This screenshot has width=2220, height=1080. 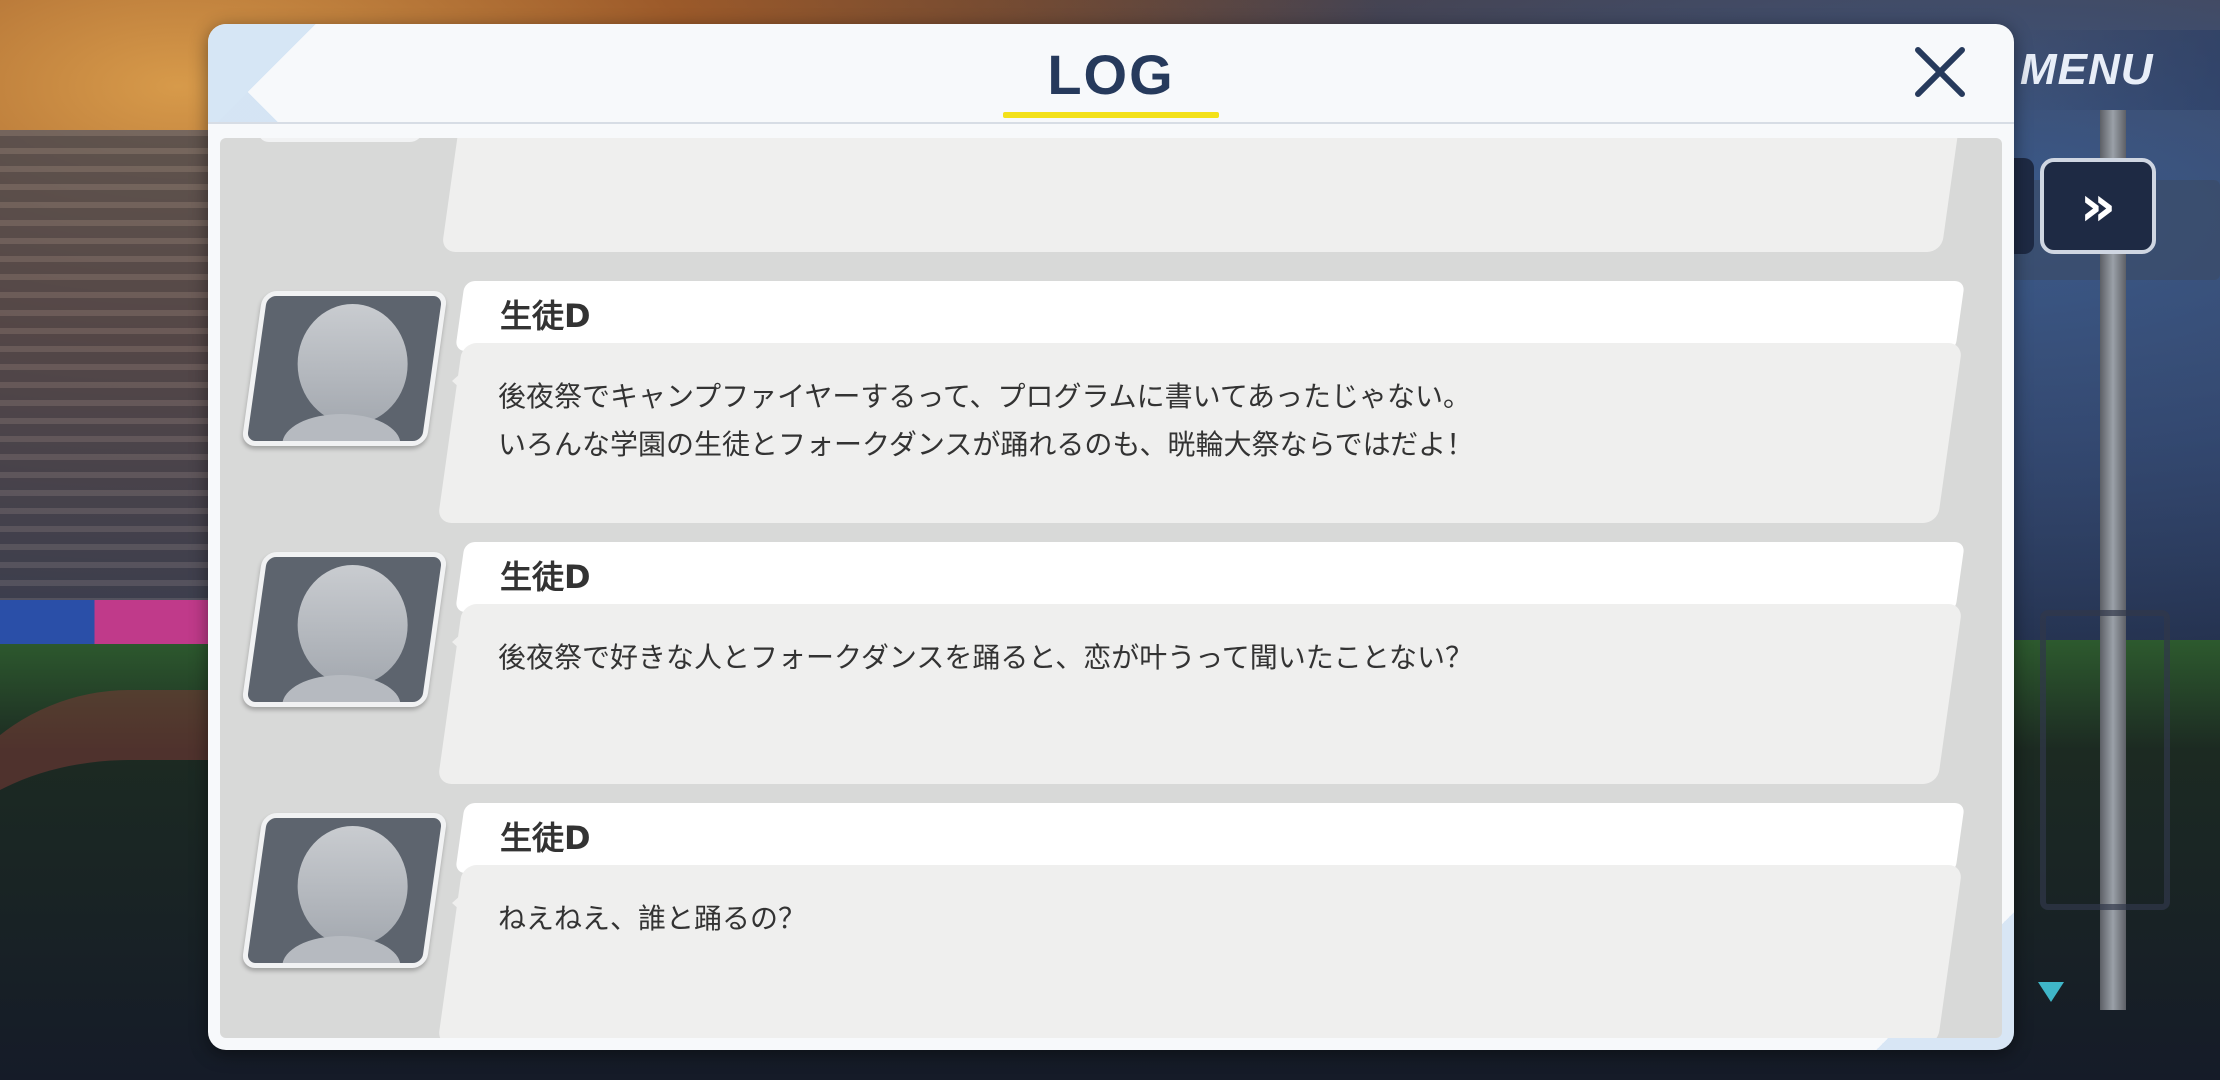 What do you see at coordinates (652, 918) in the screenshot?
I see `message-text: ねえねえ、誰と踊るの？` at bounding box center [652, 918].